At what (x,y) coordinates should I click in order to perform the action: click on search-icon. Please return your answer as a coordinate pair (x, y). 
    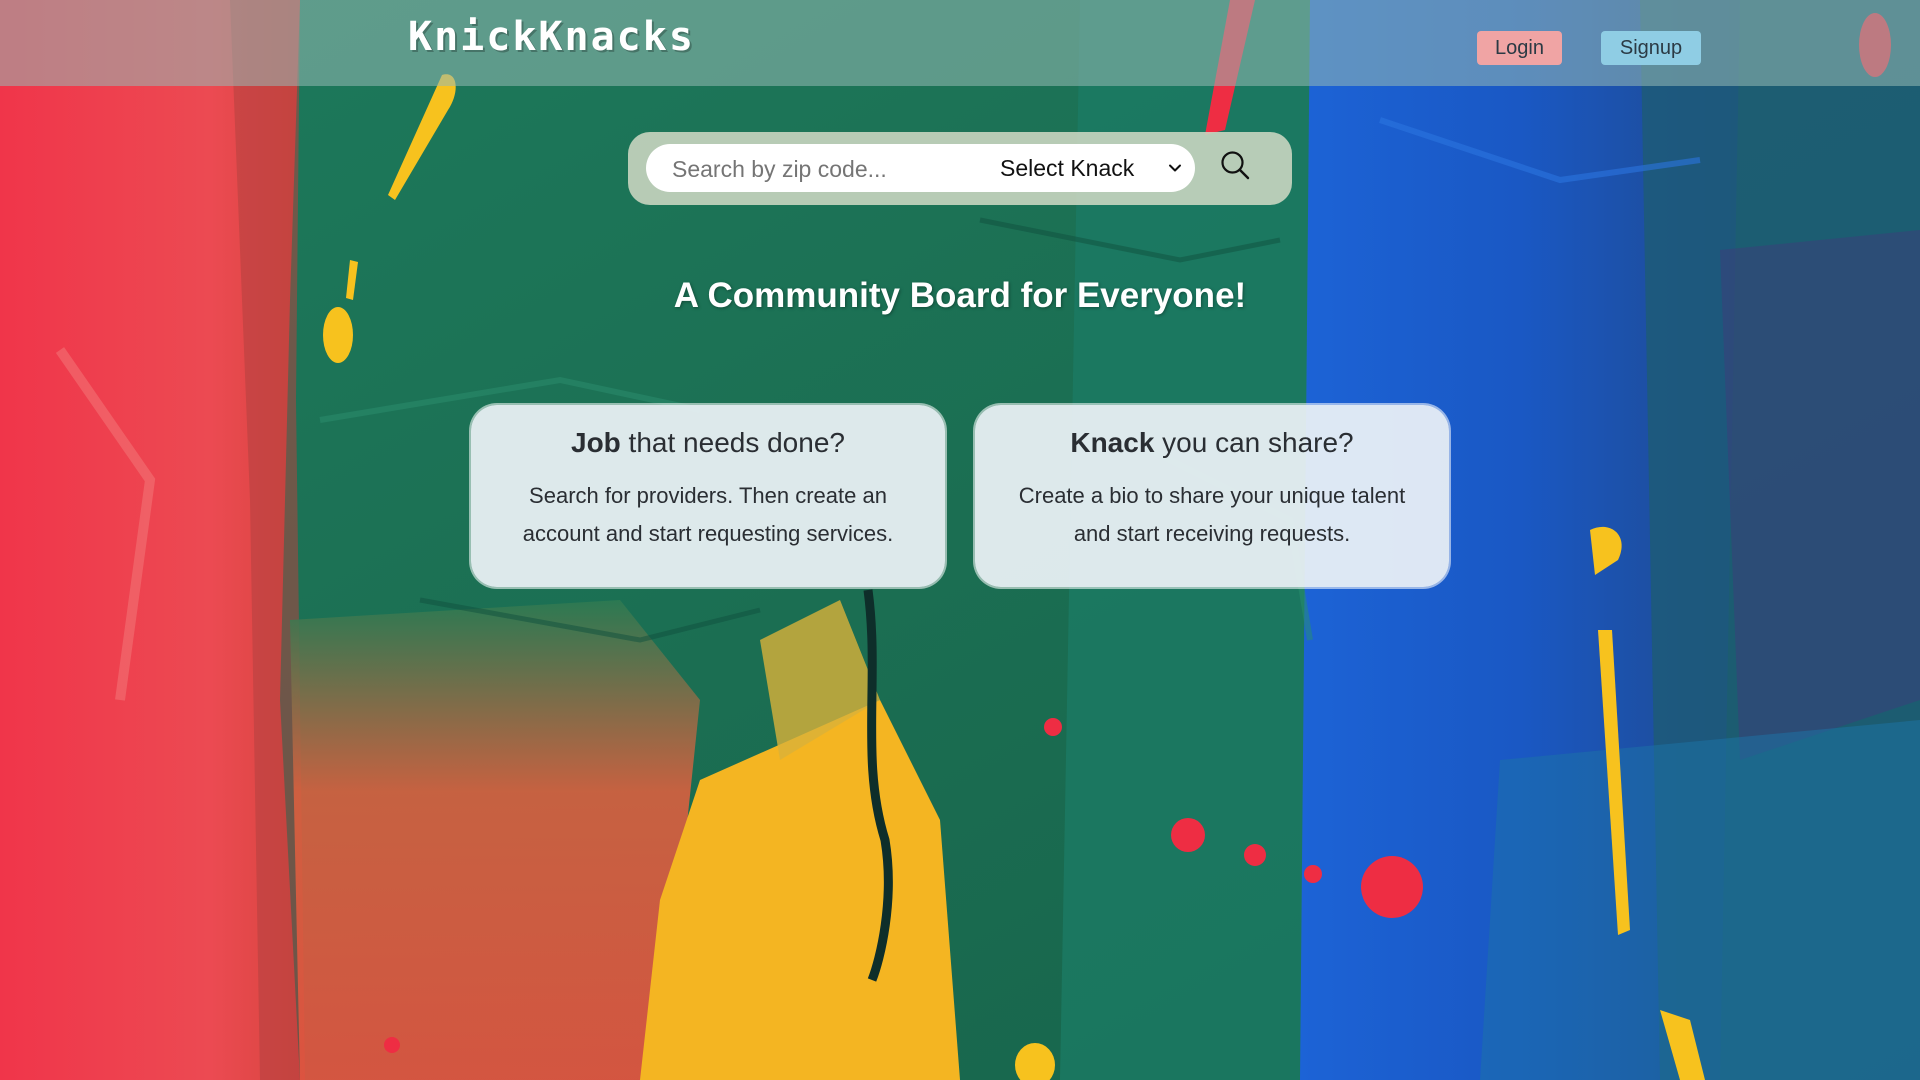
    Looking at the image, I should click on (1235, 165).